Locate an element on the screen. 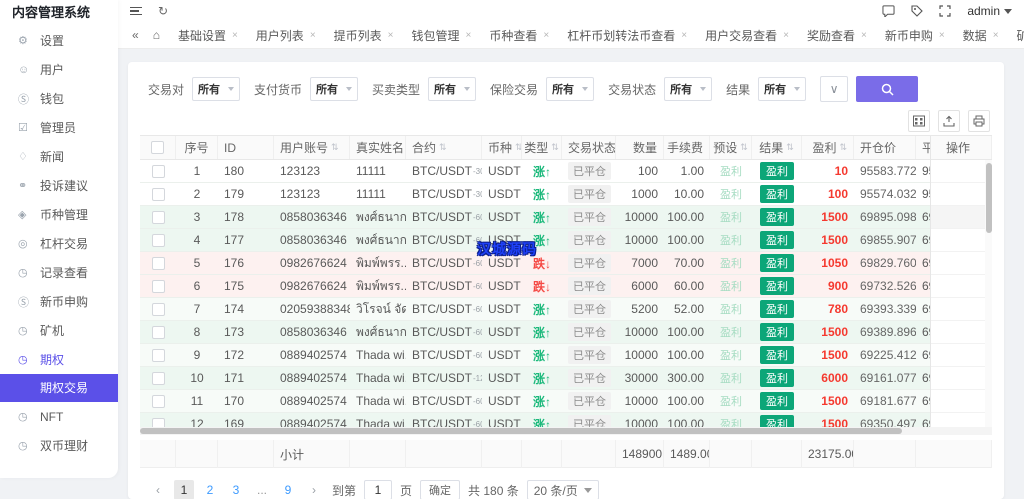 Image resolution: width=1024 pixels, height=499 pixels. tab-item: 钱包管理 × is located at coordinates (442, 35).